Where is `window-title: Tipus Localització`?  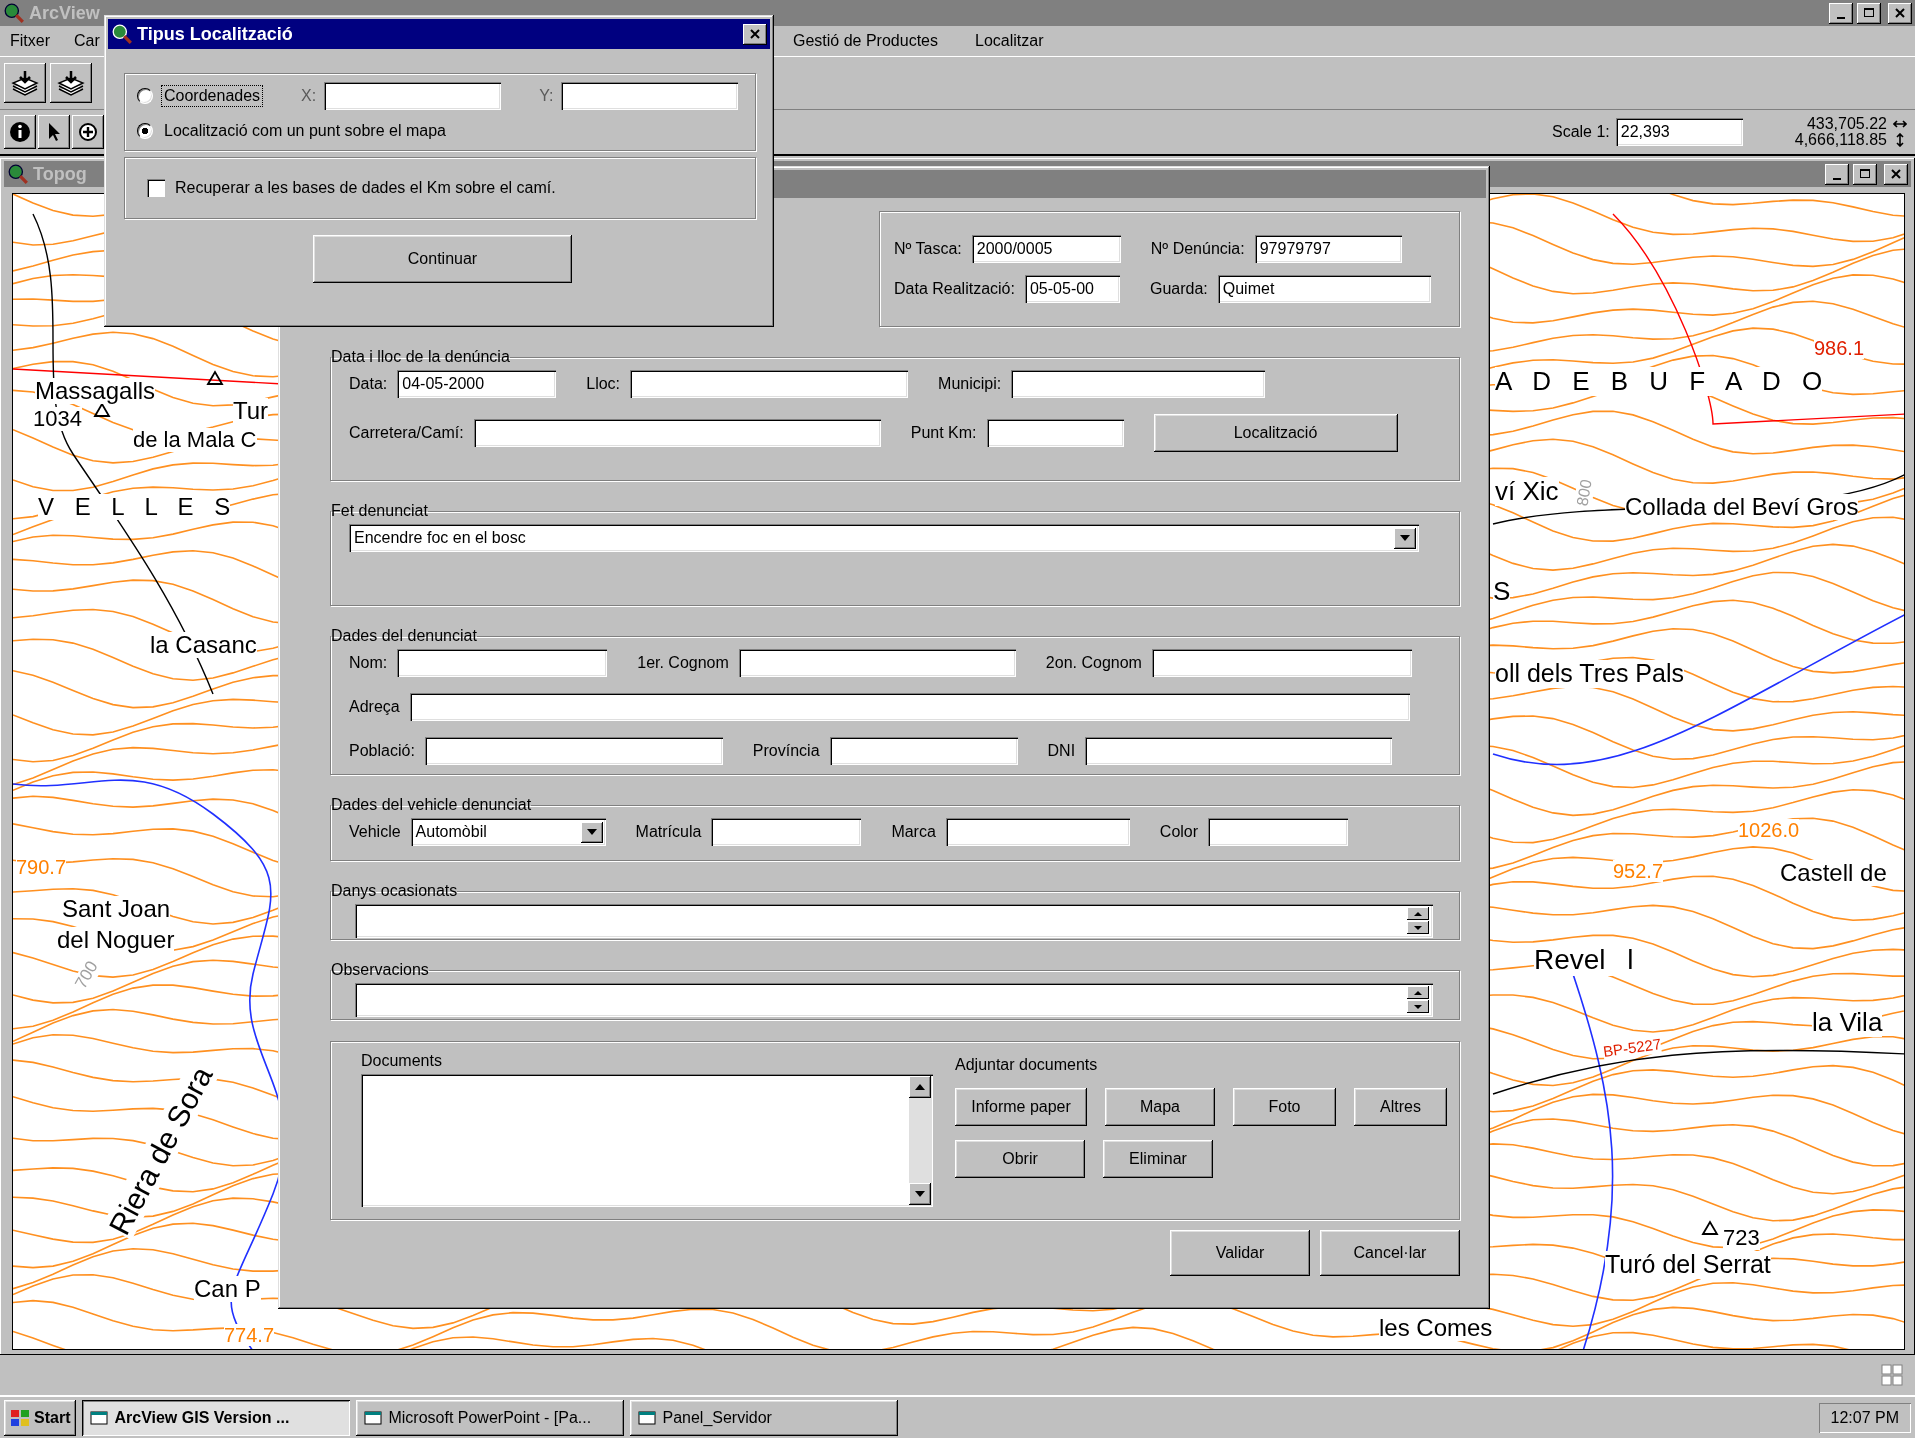
window-title: Tipus Localització is located at coordinates (215, 34).